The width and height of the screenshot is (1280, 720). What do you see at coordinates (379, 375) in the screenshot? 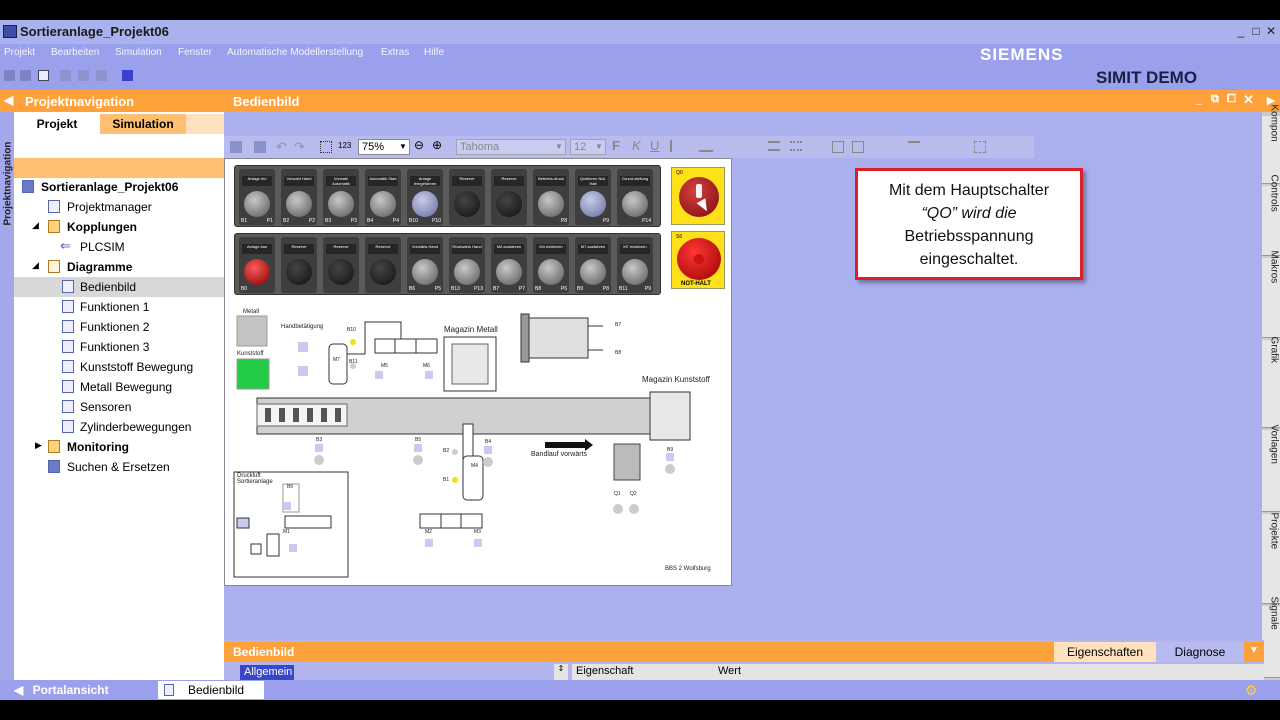
I see `valve-m5-button` at bounding box center [379, 375].